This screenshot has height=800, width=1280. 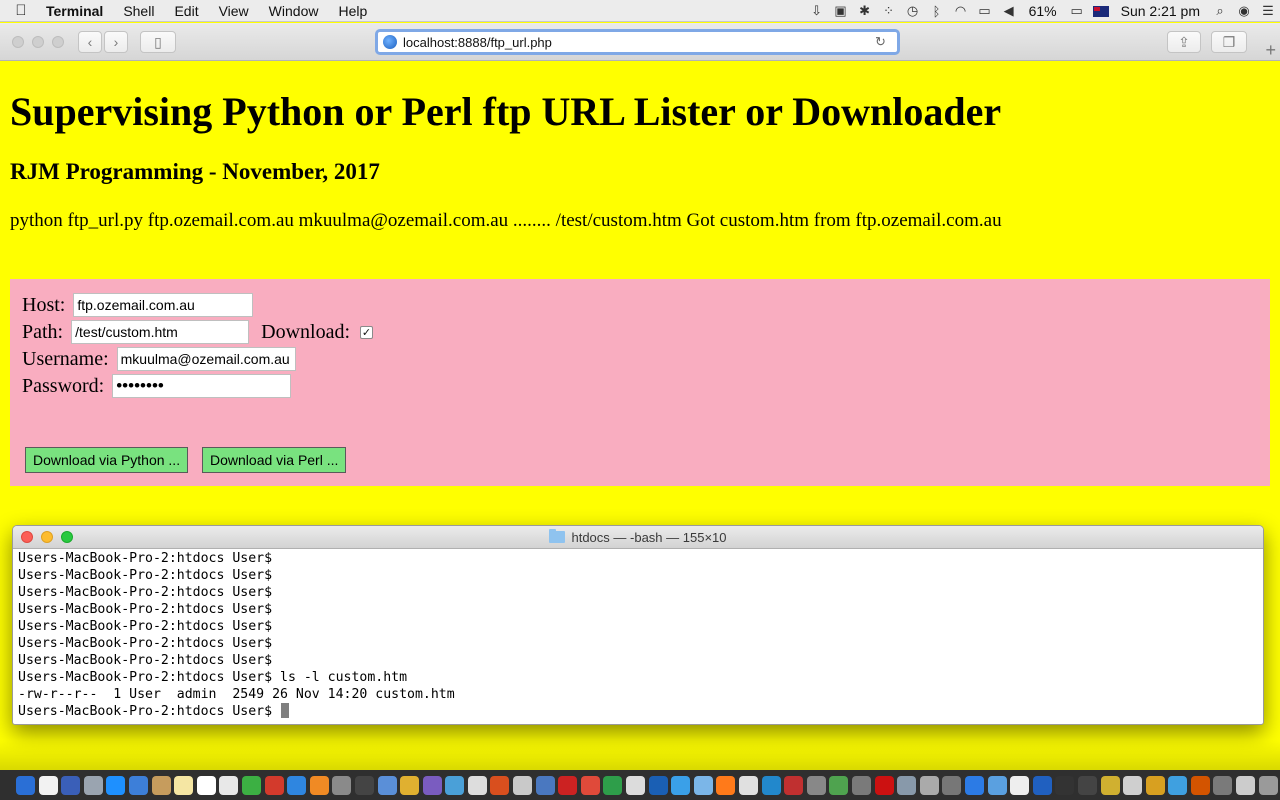 What do you see at coordinates (38, 42) in the screenshot?
I see `window-minimize-button` at bounding box center [38, 42].